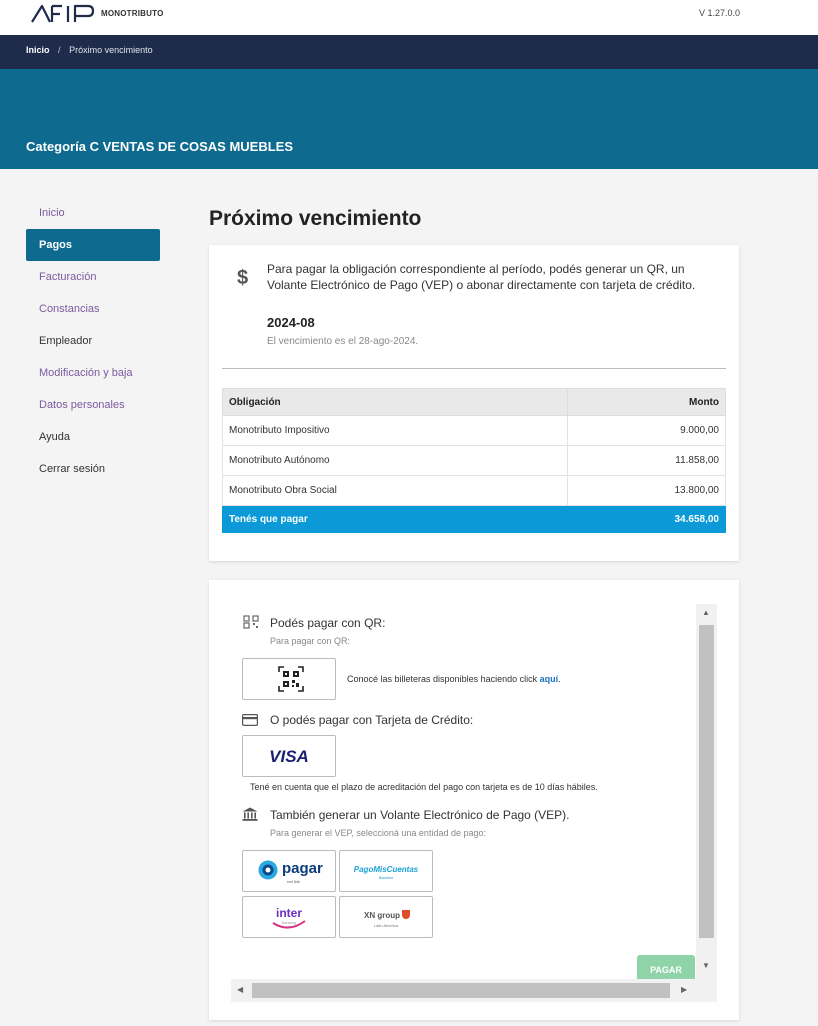 This screenshot has width=818, height=1026. Describe the element at coordinates (666, 967) in the screenshot. I see `pay-button: PAGAR` at that location.